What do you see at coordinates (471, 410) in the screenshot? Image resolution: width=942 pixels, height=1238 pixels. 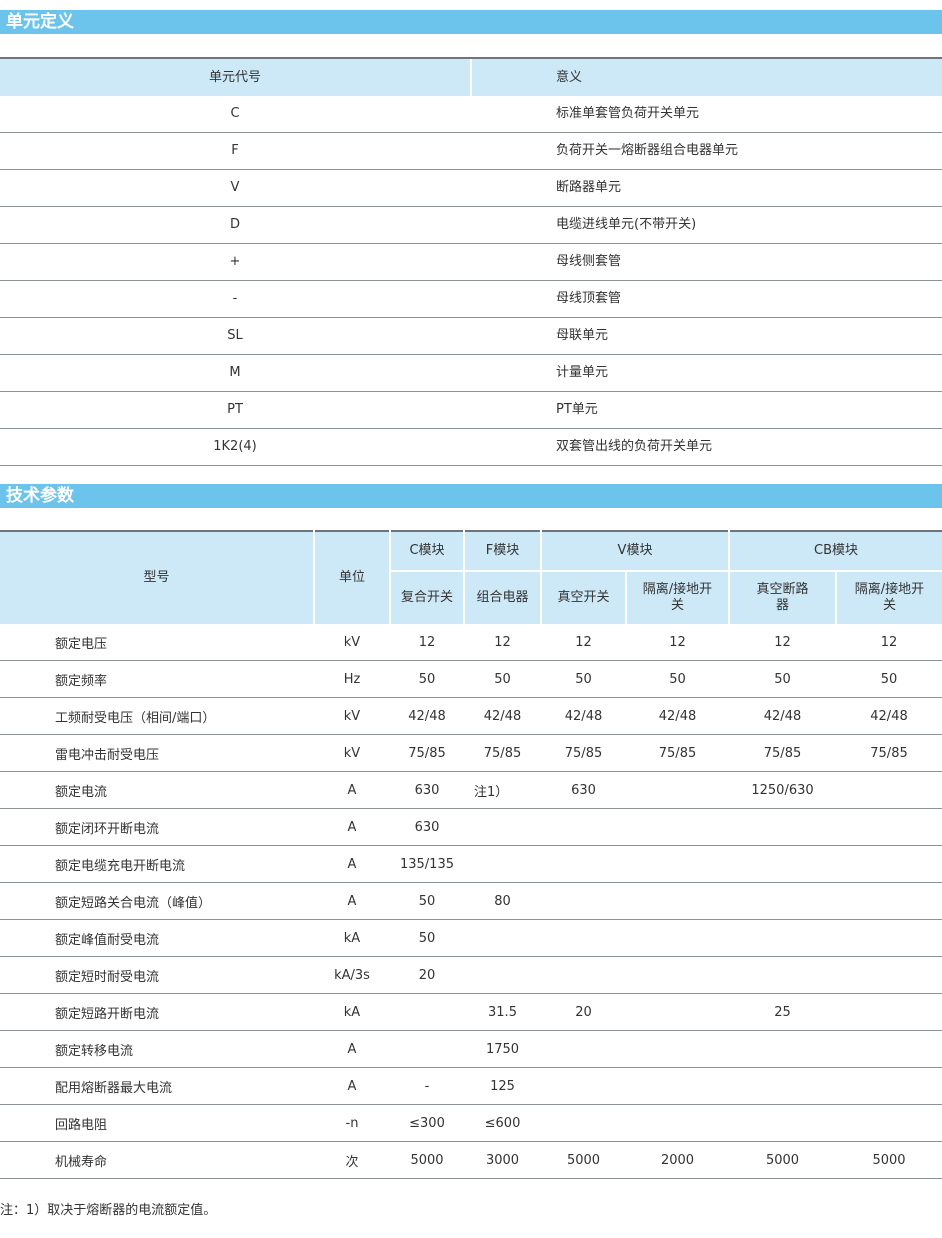 I see `table-row: PT PT单元` at bounding box center [471, 410].